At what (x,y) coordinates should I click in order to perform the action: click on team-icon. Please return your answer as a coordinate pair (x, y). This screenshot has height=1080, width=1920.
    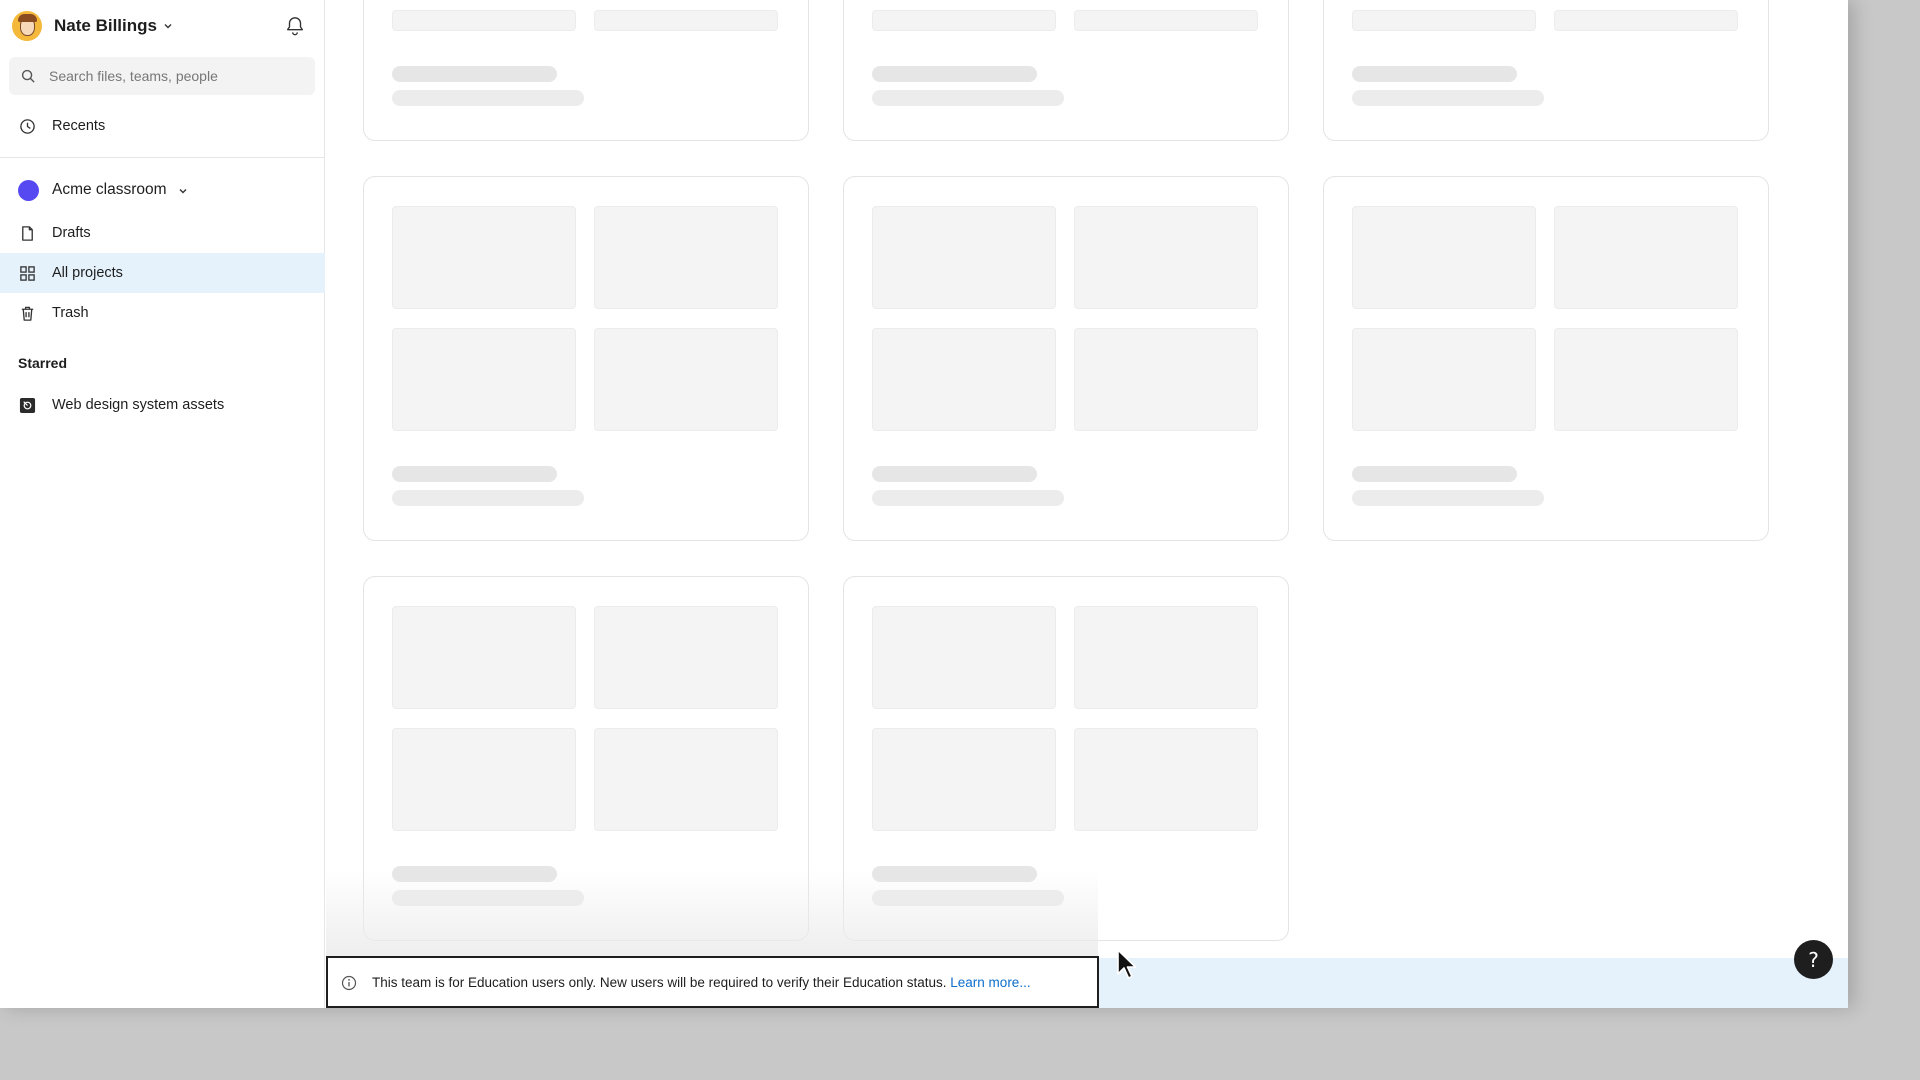
    Looking at the image, I should click on (28, 190).